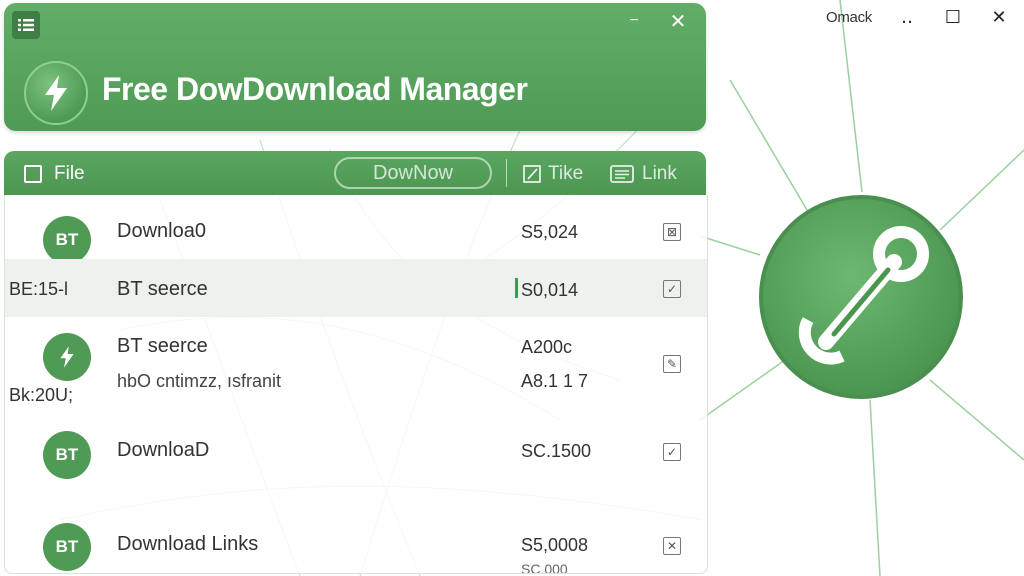 This screenshot has height=576, width=1024. What do you see at coordinates (41, 395) in the screenshot?
I see `download-side-label: Bk:20U;` at bounding box center [41, 395].